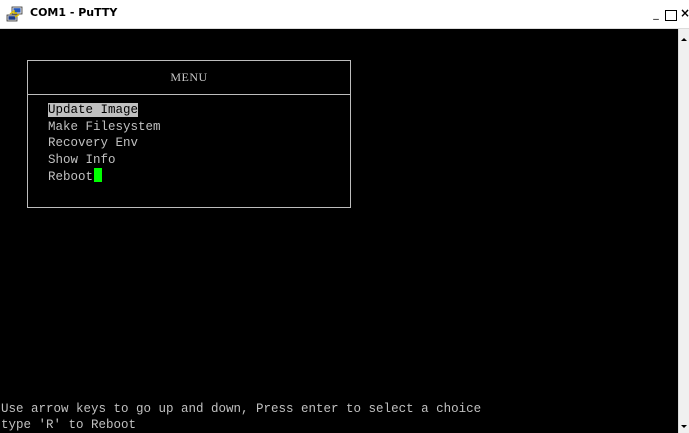 The image size is (689, 433). I want to click on menu-divider, so click(189, 94).